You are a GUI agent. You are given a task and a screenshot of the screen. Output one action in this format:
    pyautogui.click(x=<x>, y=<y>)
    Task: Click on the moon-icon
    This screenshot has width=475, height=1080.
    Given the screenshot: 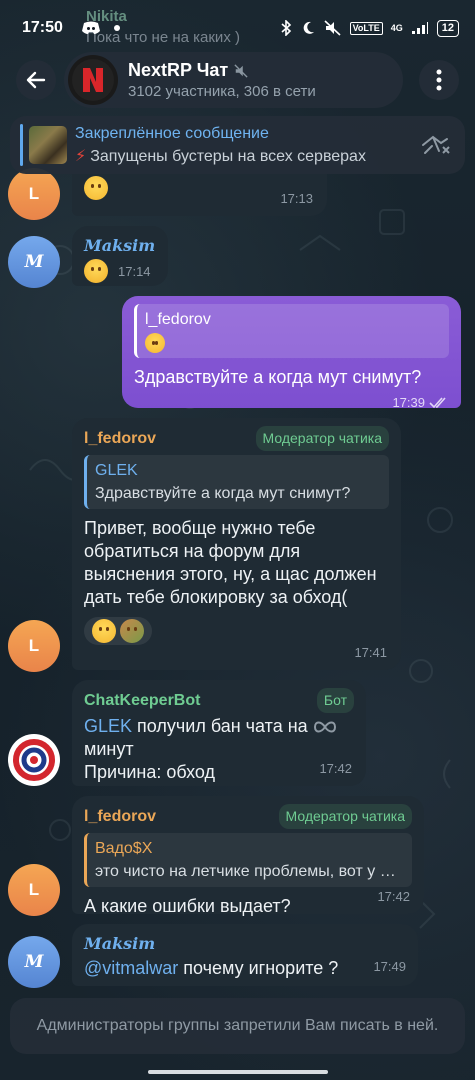 What is the action you would take?
    pyautogui.click(x=308, y=27)
    